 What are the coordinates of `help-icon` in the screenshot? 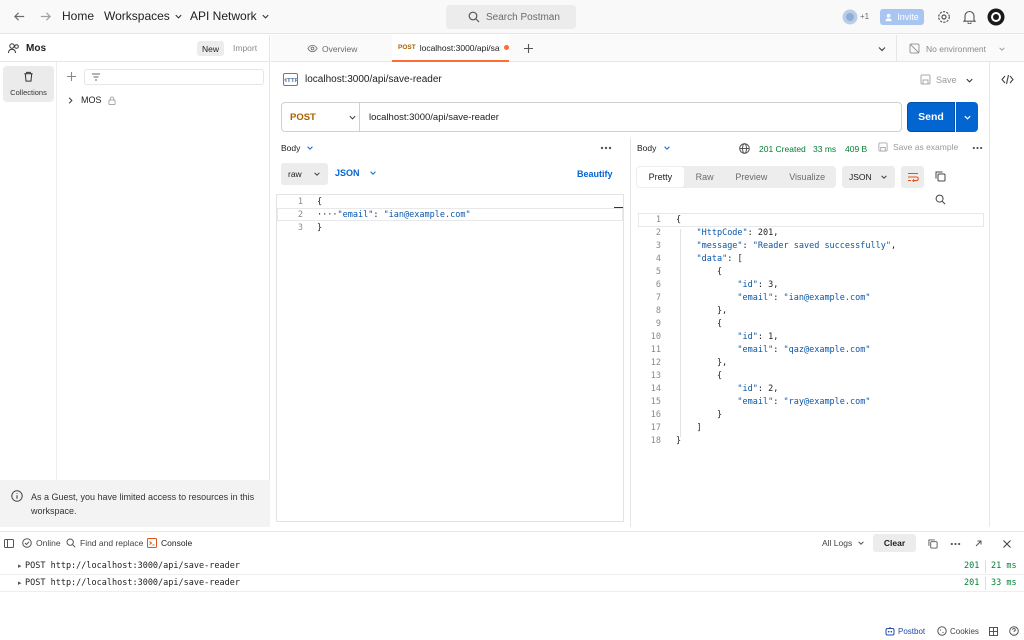 It's located at (1014, 631).